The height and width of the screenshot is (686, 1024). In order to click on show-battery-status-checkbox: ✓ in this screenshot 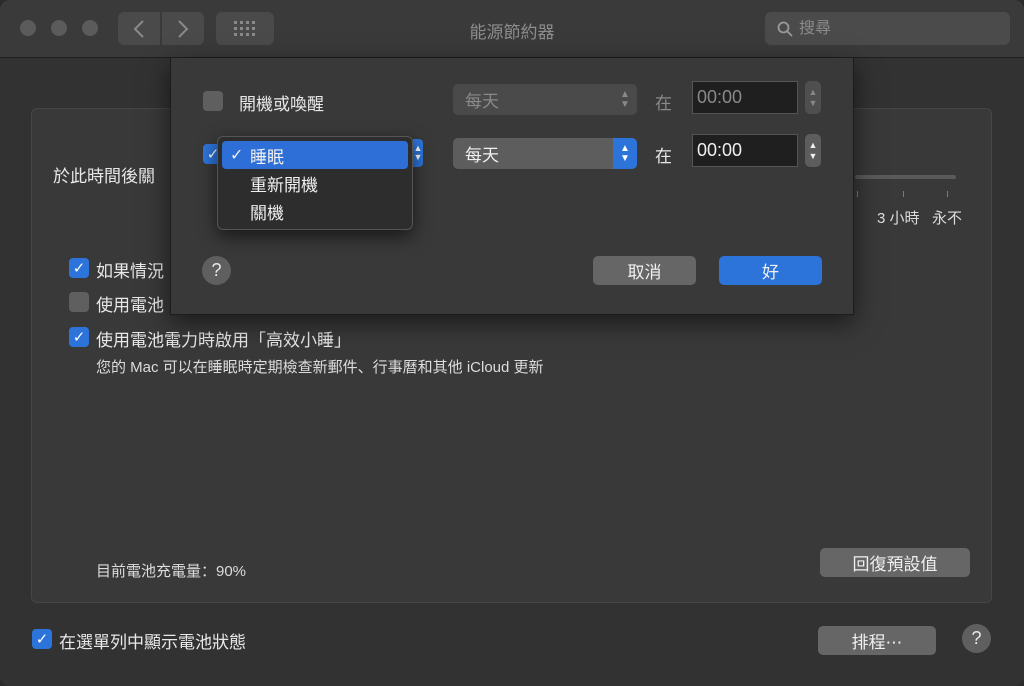, I will do `click(42, 639)`.